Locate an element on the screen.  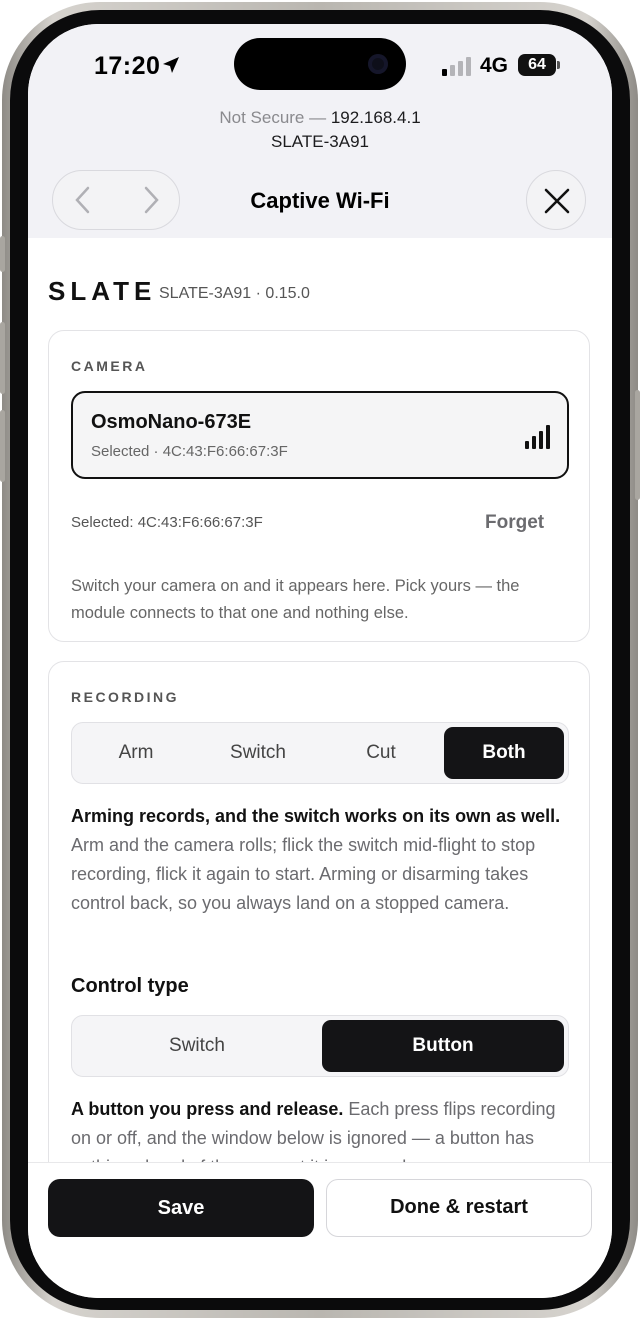
location-arrow-icon is located at coordinates (171, 65).